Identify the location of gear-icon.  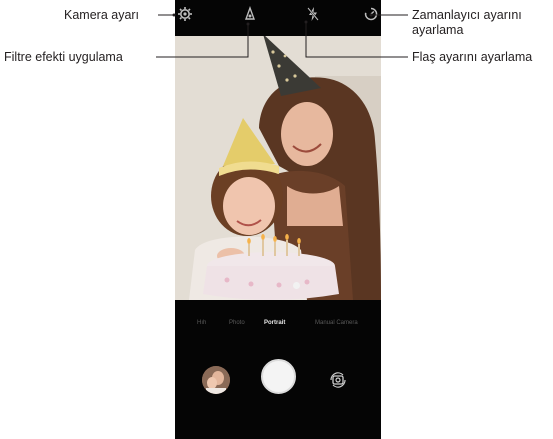
(185, 14).